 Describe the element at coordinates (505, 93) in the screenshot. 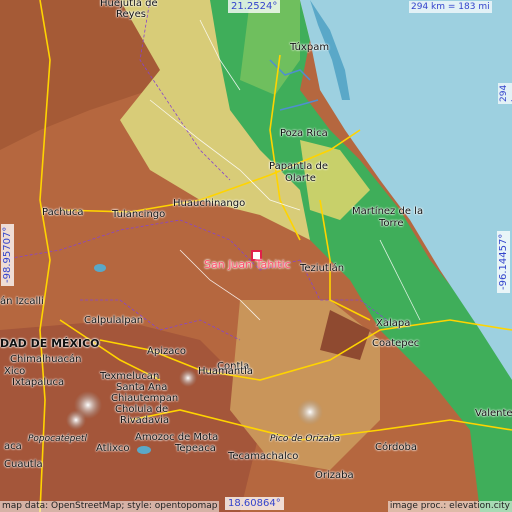

I see `scale-vertical: 294 km = 183 mi` at that location.